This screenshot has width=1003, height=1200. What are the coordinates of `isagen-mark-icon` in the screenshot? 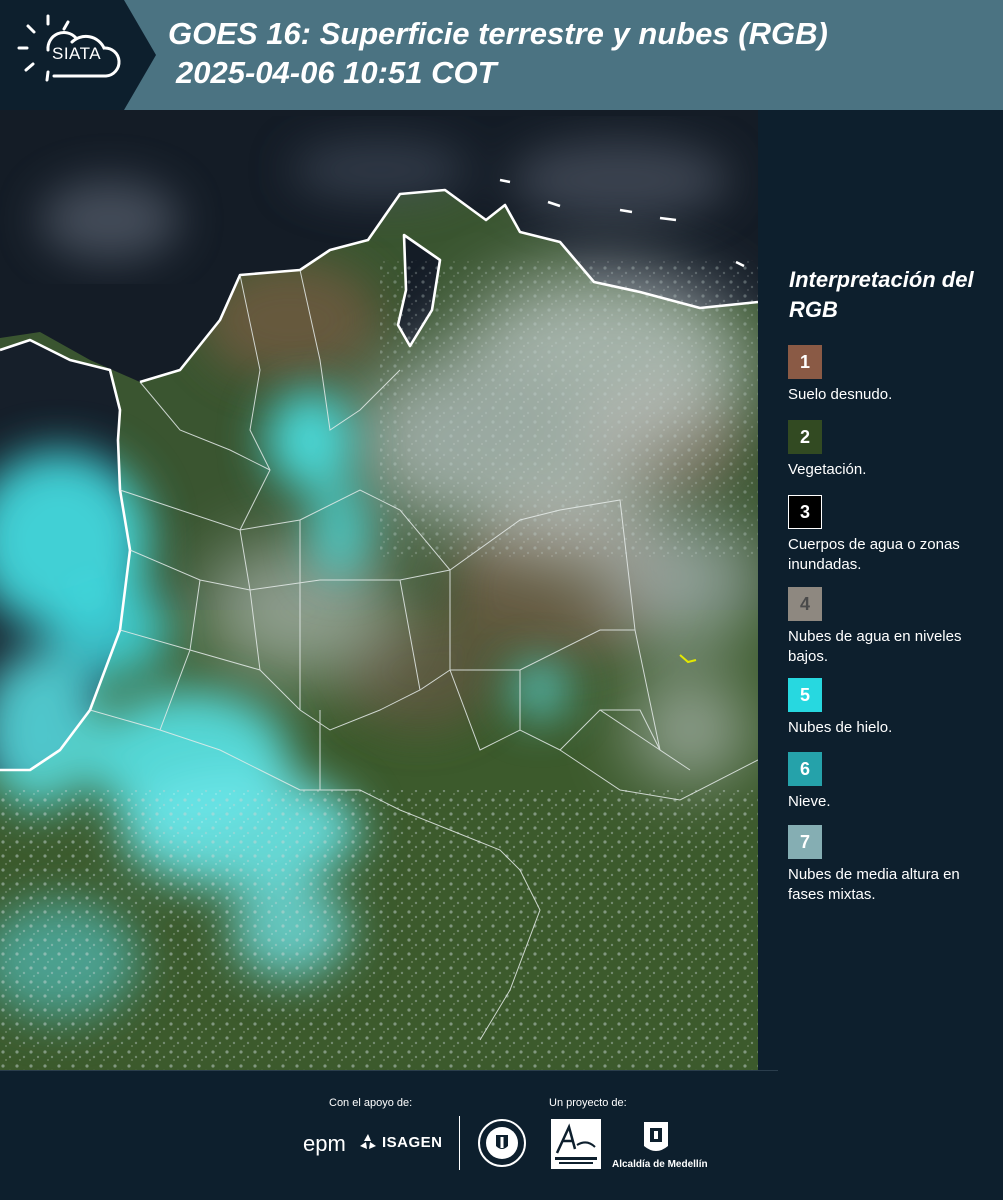 It's located at (368, 1141).